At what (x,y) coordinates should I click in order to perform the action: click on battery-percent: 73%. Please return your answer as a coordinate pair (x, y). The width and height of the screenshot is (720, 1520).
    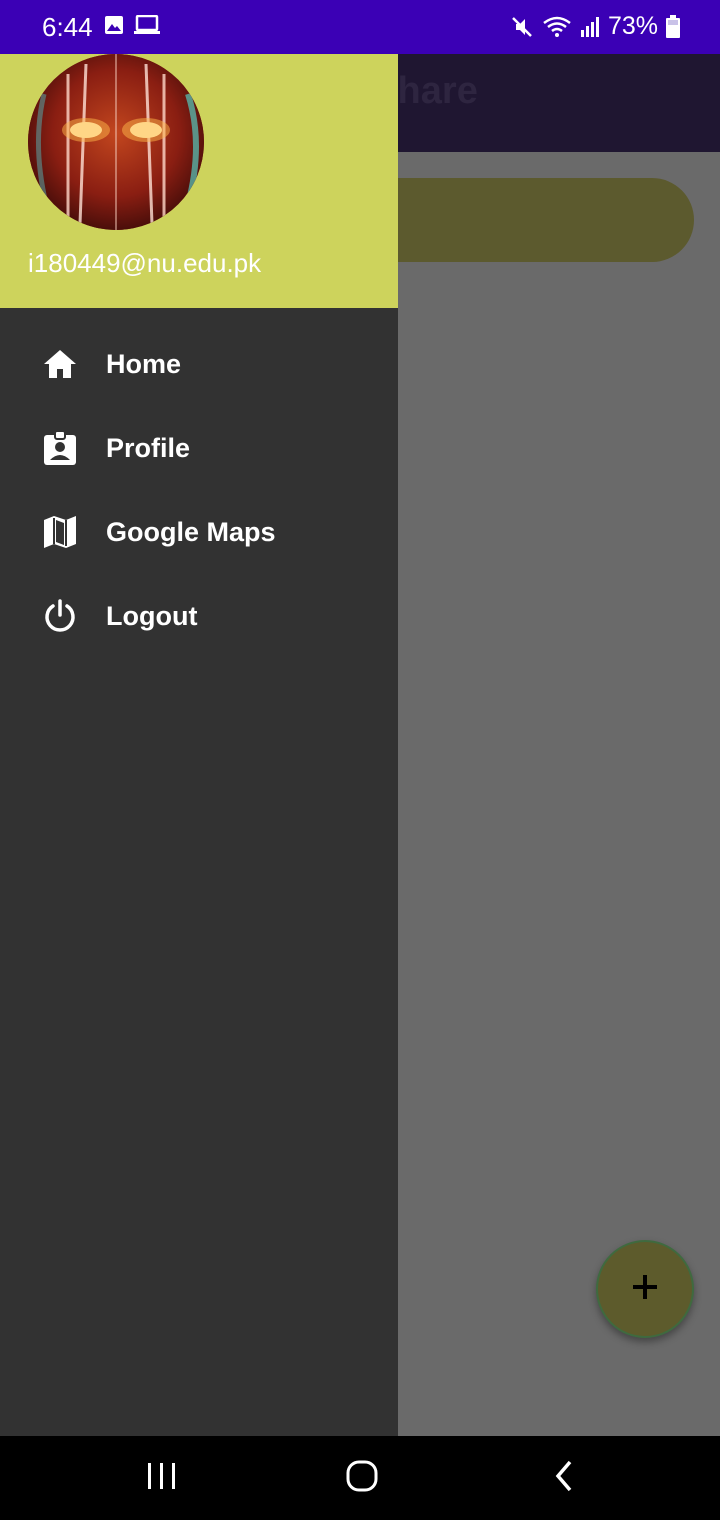
    Looking at the image, I should click on (632, 26).